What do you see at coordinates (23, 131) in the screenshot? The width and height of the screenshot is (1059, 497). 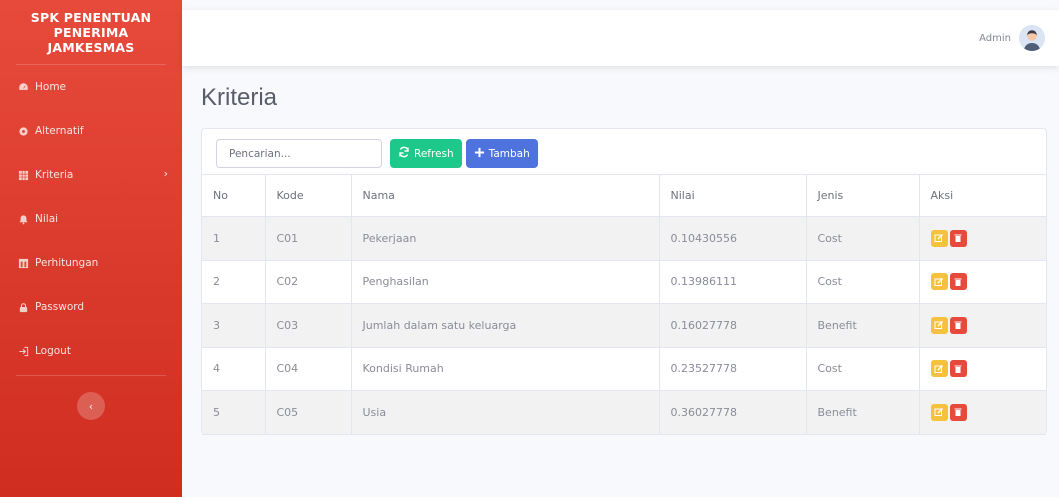 I see `gear-icon` at bounding box center [23, 131].